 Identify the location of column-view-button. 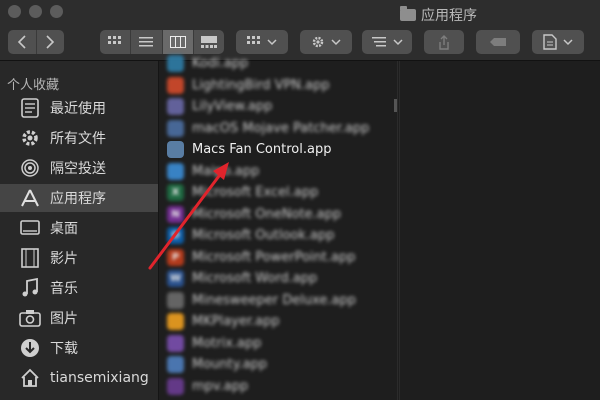
(178, 42).